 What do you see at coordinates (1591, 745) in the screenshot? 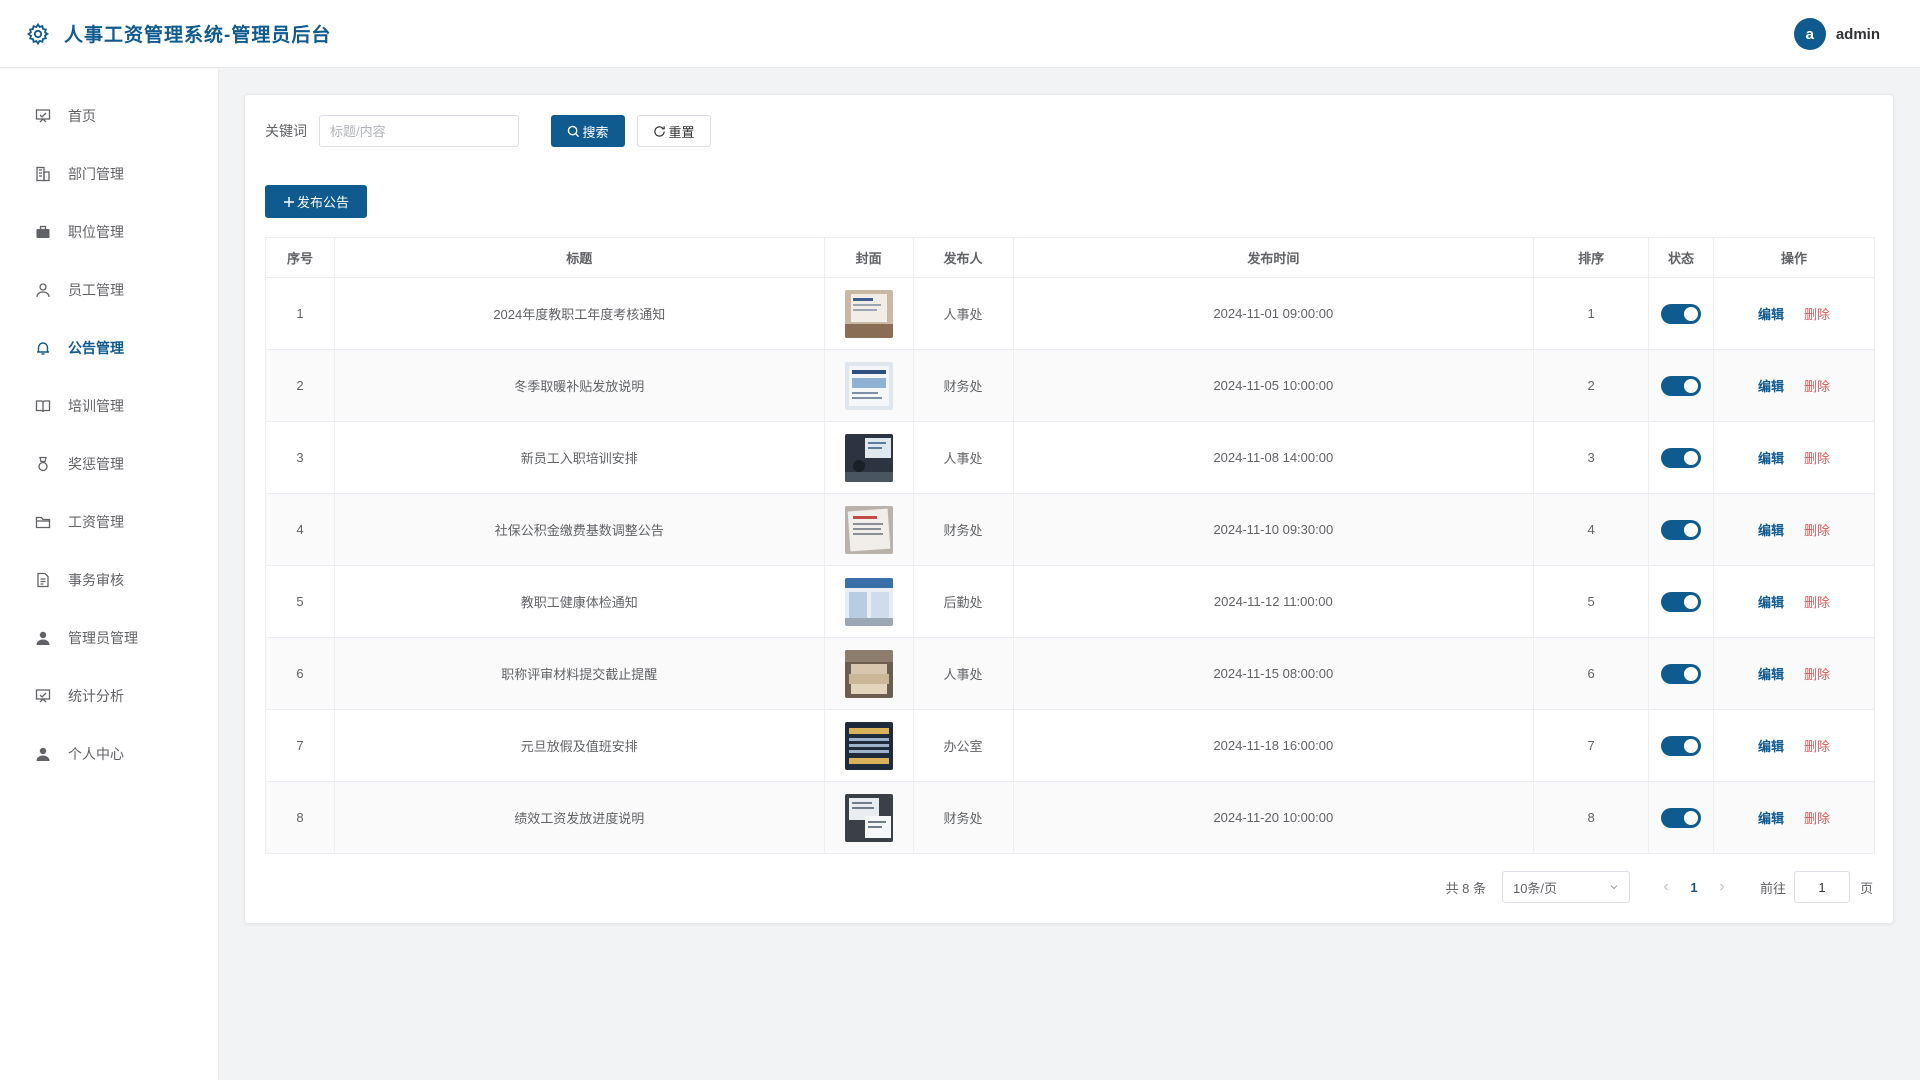
I see `row-order: 7` at bounding box center [1591, 745].